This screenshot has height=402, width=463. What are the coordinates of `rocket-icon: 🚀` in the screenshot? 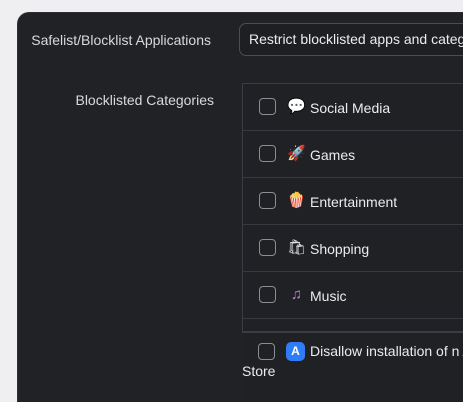 It's located at (296, 153).